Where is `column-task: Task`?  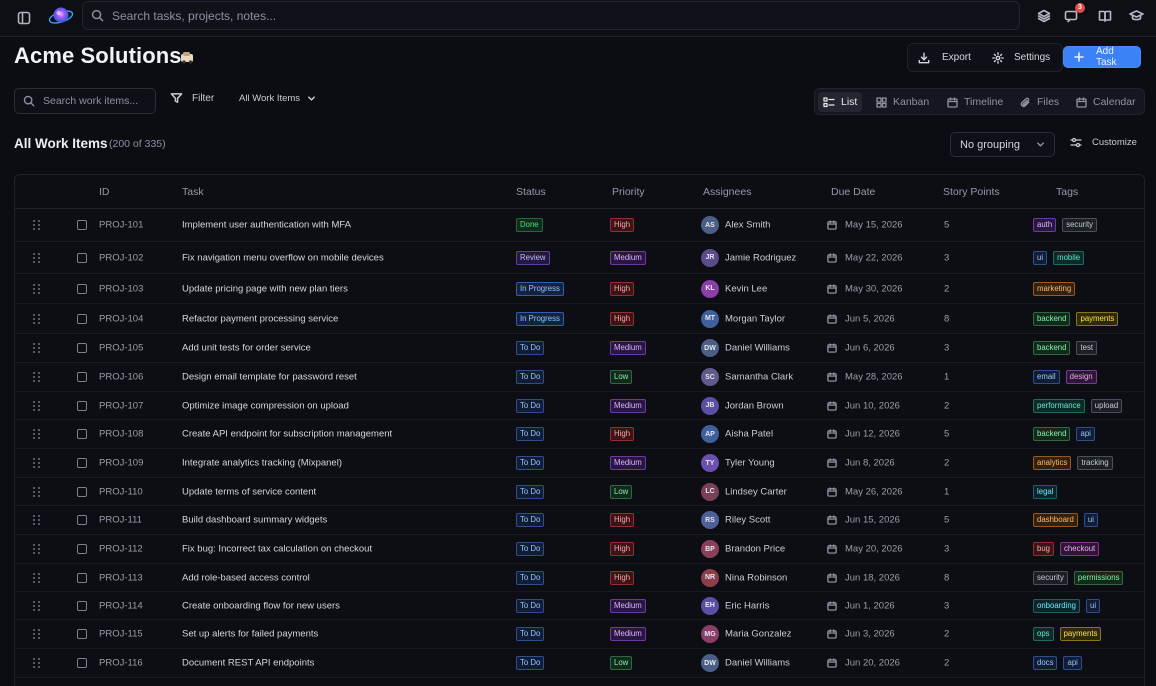
column-task: Task is located at coordinates (193, 192).